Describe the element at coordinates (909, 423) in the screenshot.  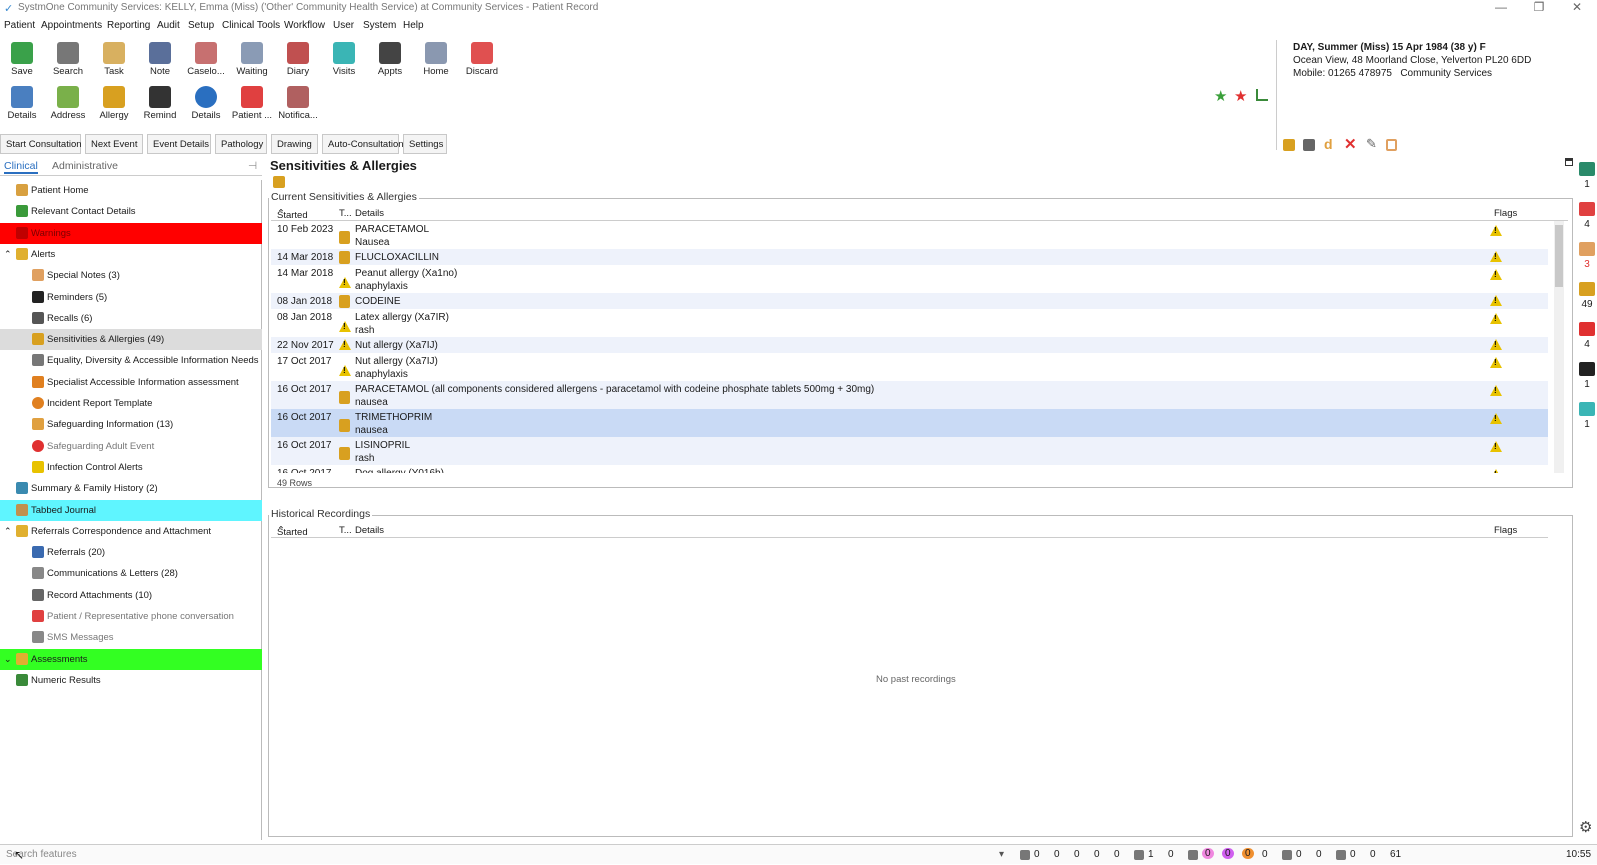
I see `allergy-row: 16 Oct 2017 TRIMETHOPRIM nausea` at that location.